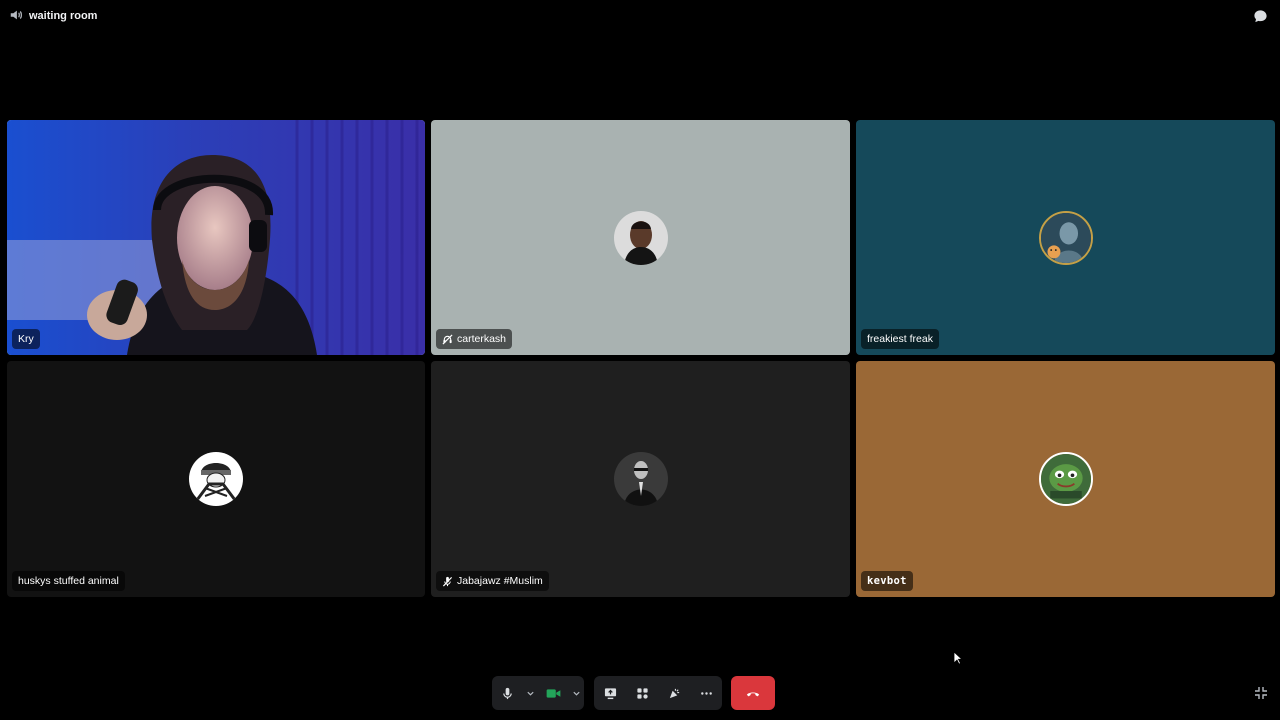  I want to click on exit-fullscreen-icon, so click(1261, 693).